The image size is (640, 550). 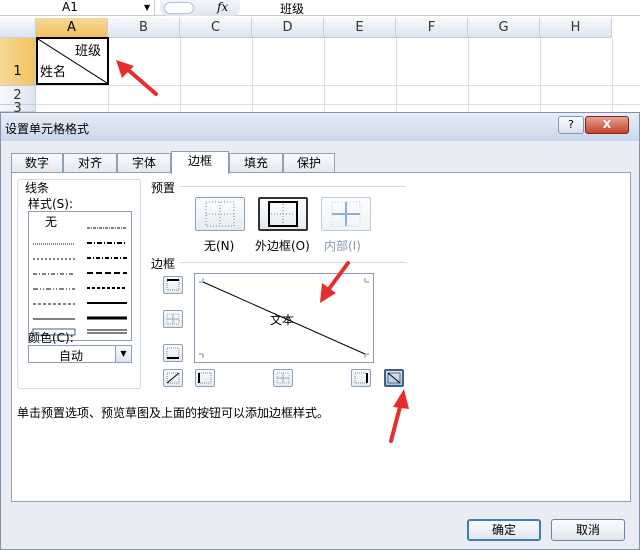 What do you see at coordinates (70, 7) in the screenshot?
I see `name-box-value: A1` at bounding box center [70, 7].